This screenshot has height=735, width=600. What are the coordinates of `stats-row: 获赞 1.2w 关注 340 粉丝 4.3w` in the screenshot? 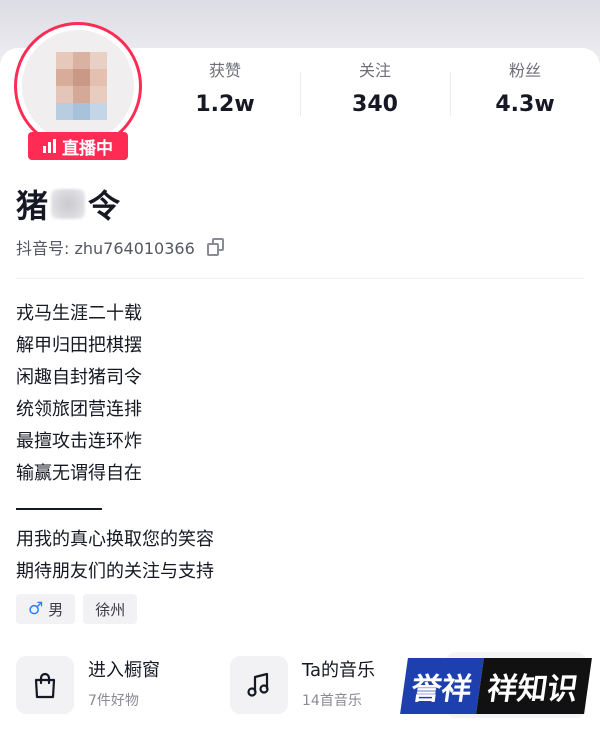 It's located at (375, 95).